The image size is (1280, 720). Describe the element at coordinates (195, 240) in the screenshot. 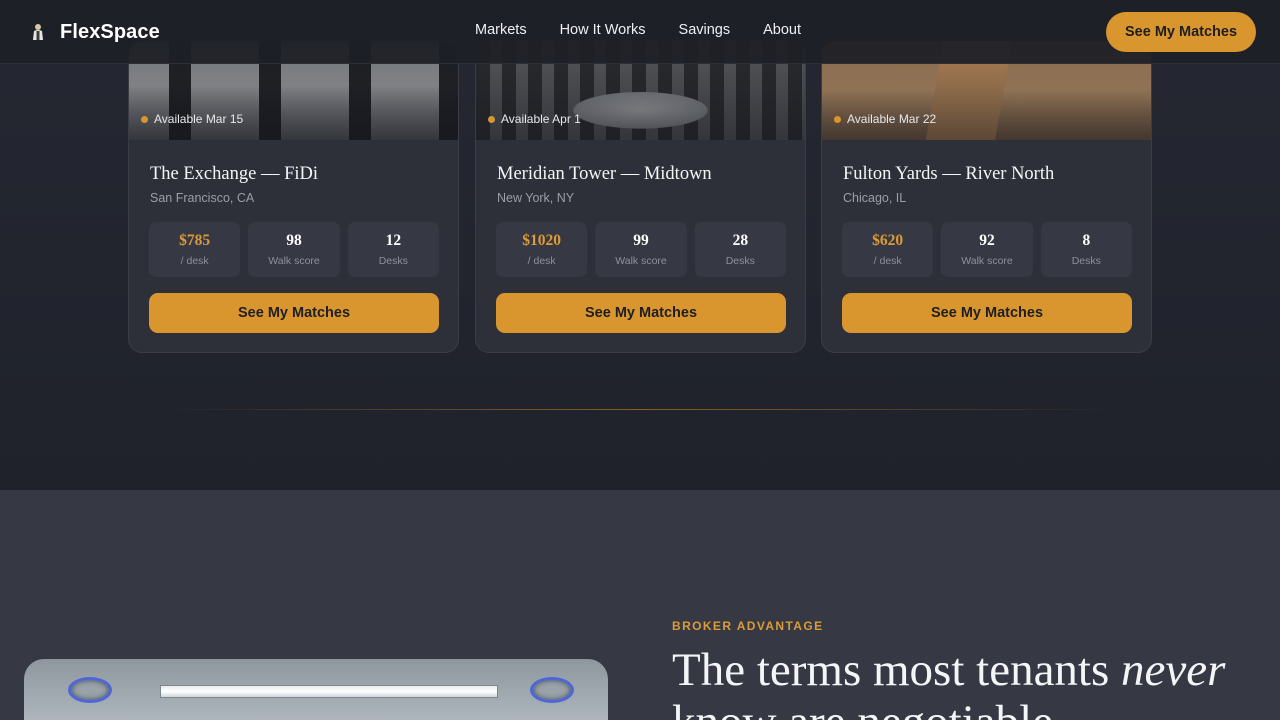

I see `stat-value: $785` at that location.